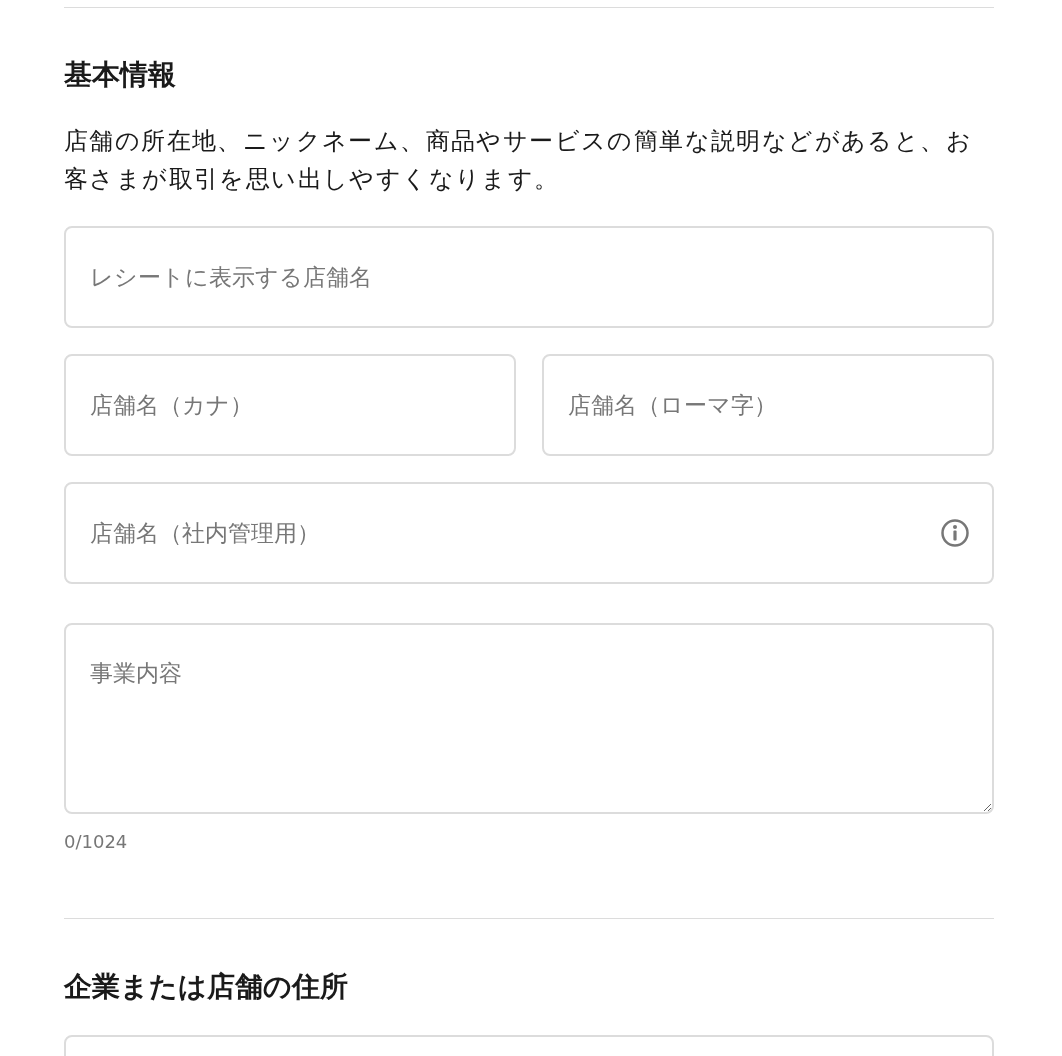  I want to click on character-counter: 0/1024, so click(96, 842).